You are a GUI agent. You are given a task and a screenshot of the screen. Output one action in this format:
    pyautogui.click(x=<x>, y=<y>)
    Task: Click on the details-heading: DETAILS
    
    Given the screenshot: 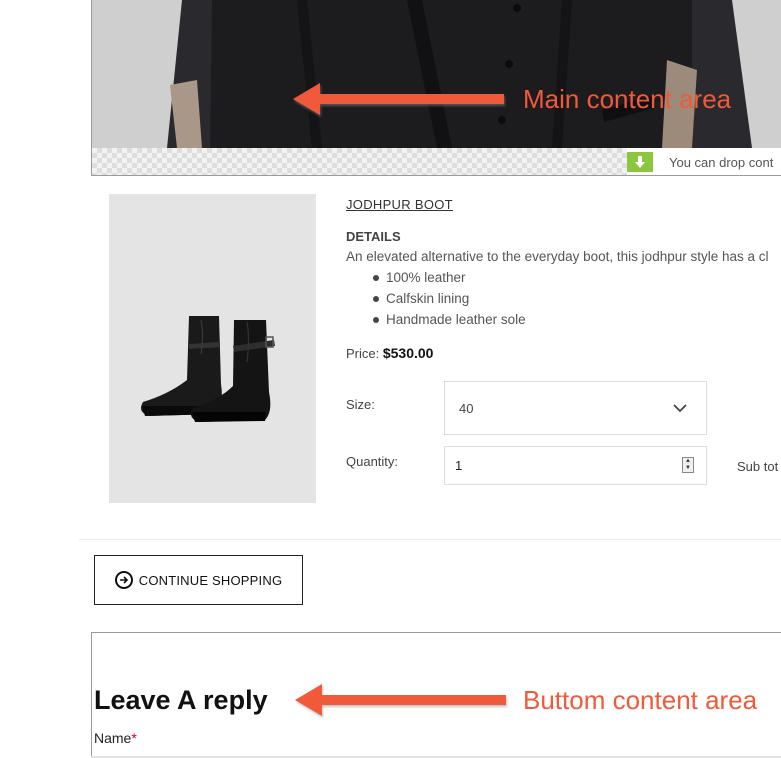 What is the action you would take?
    pyautogui.click(x=373, y=236)
    